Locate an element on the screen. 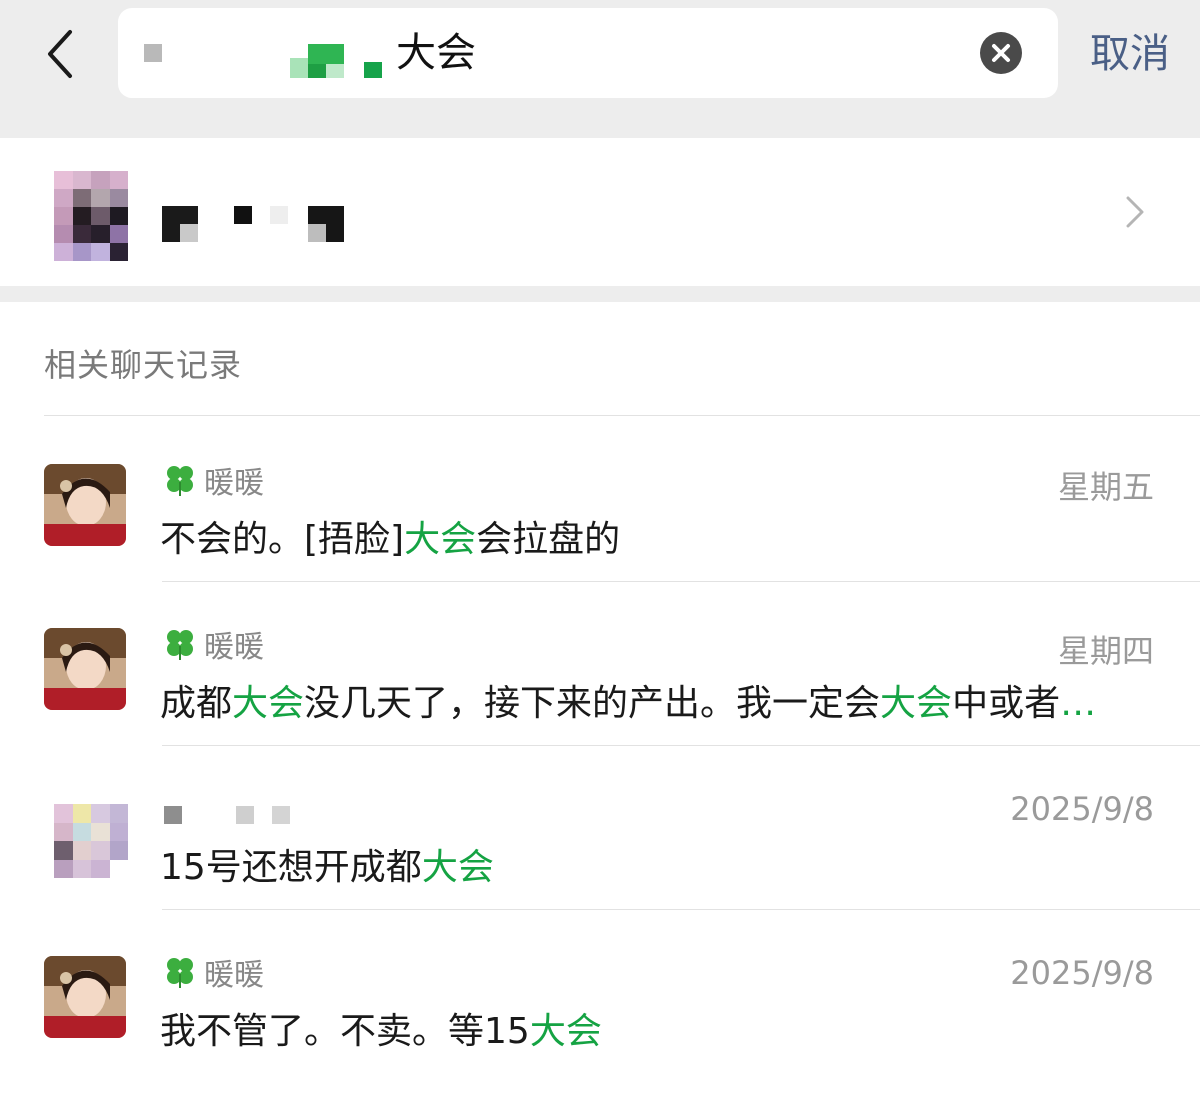 The image size is (1200, 1103). section-divider is located at coordinates (600, 294).